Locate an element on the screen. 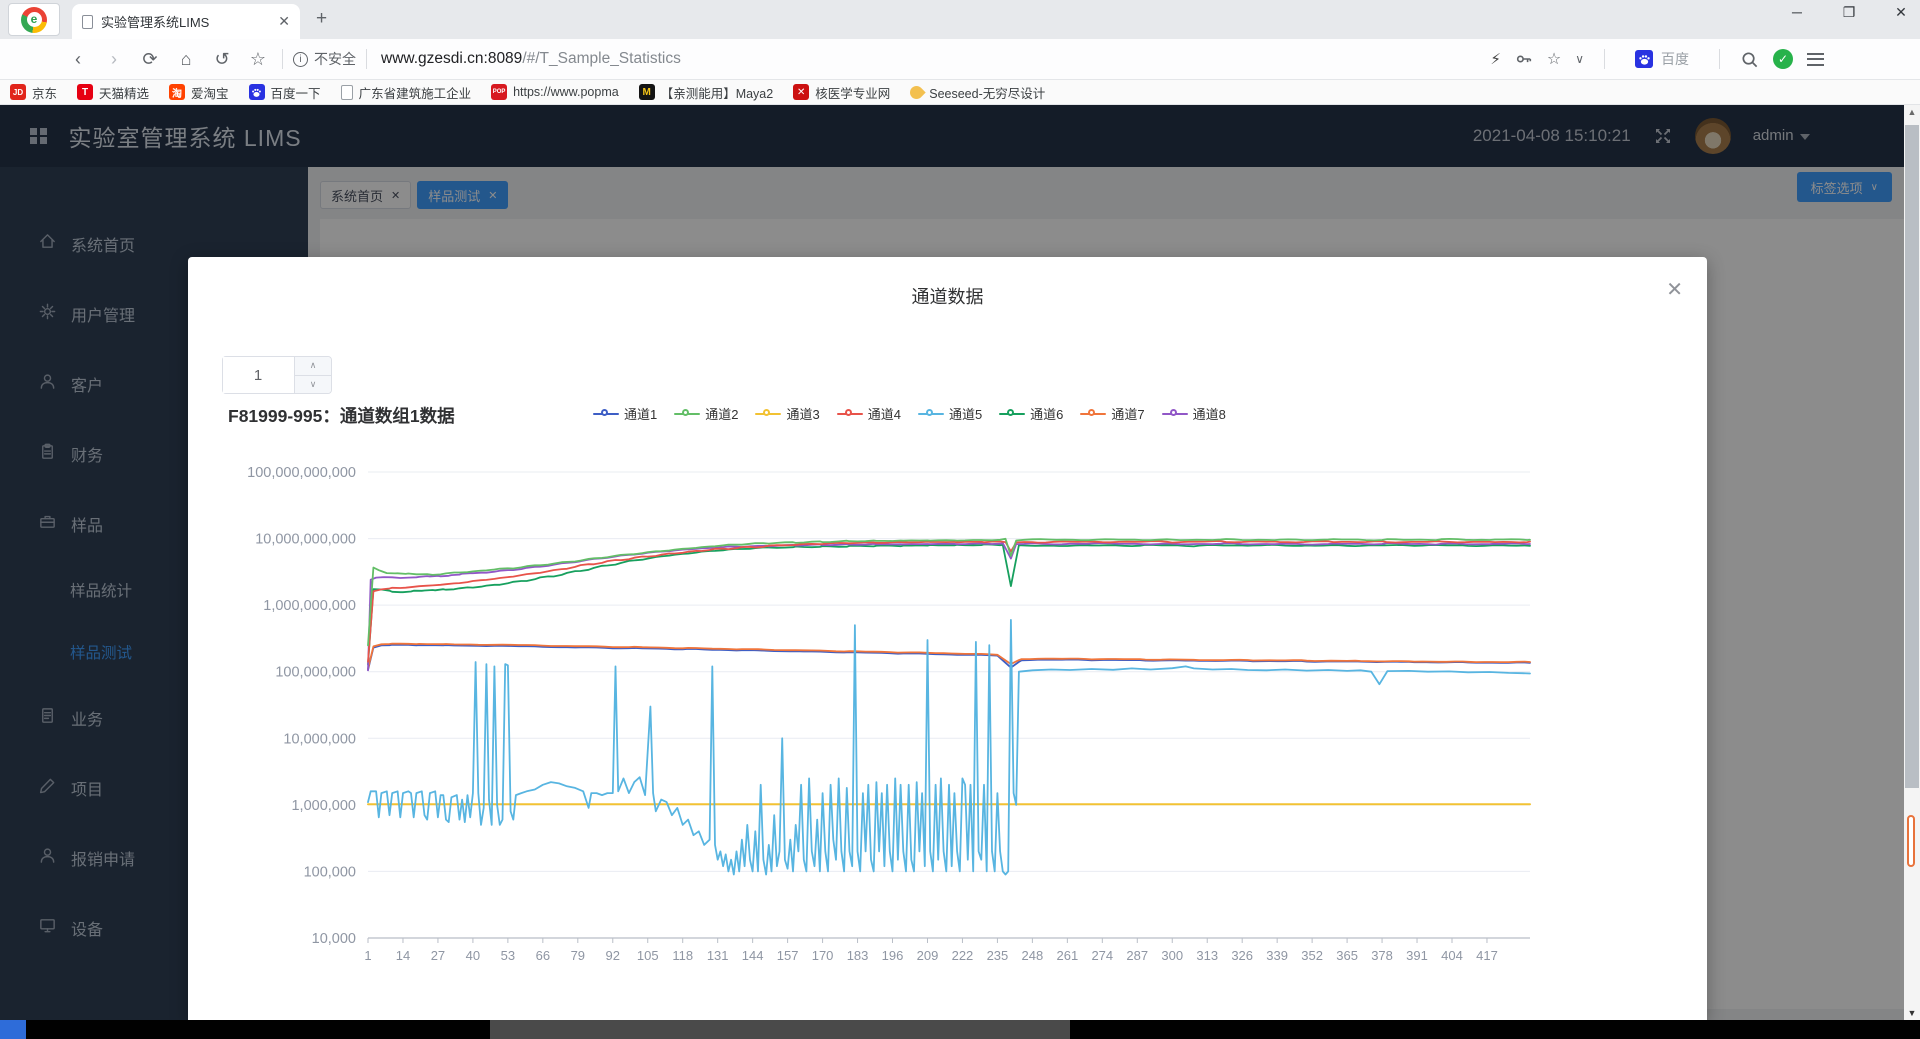 This screenshot has height=1039, width=1920. svg-text: 300 is located at coordinates (1172, 955).